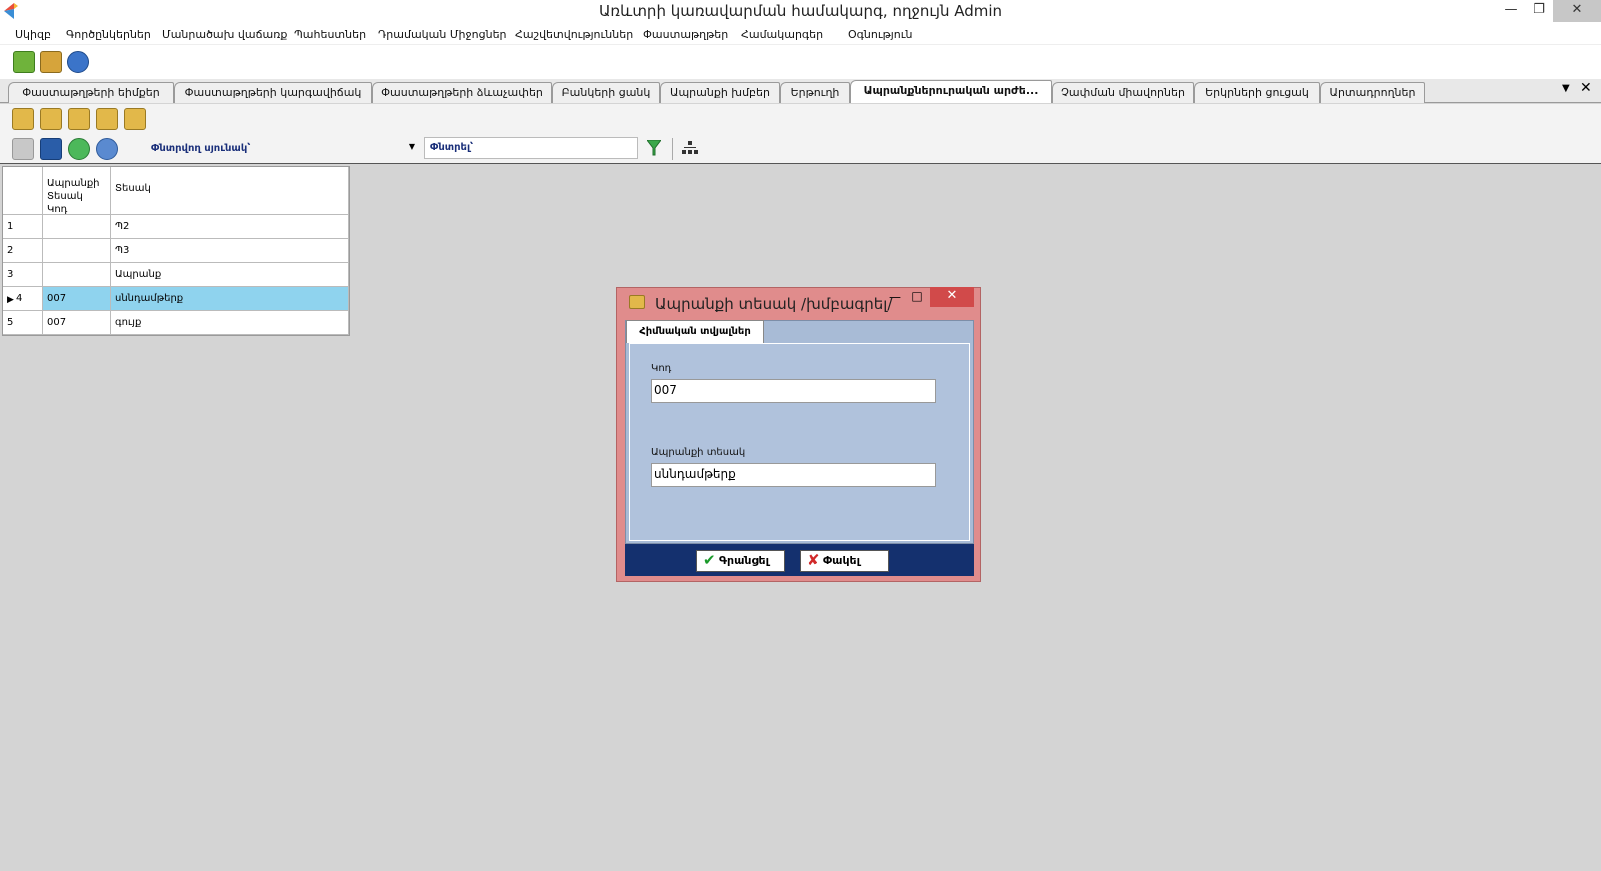 This screenshot has width=1601, height=871. What do you see at coordinates (330, 34) in the screenshot?
I see `menu-item-warehouses: Պահեստներ` at bounding box center [330, 34].